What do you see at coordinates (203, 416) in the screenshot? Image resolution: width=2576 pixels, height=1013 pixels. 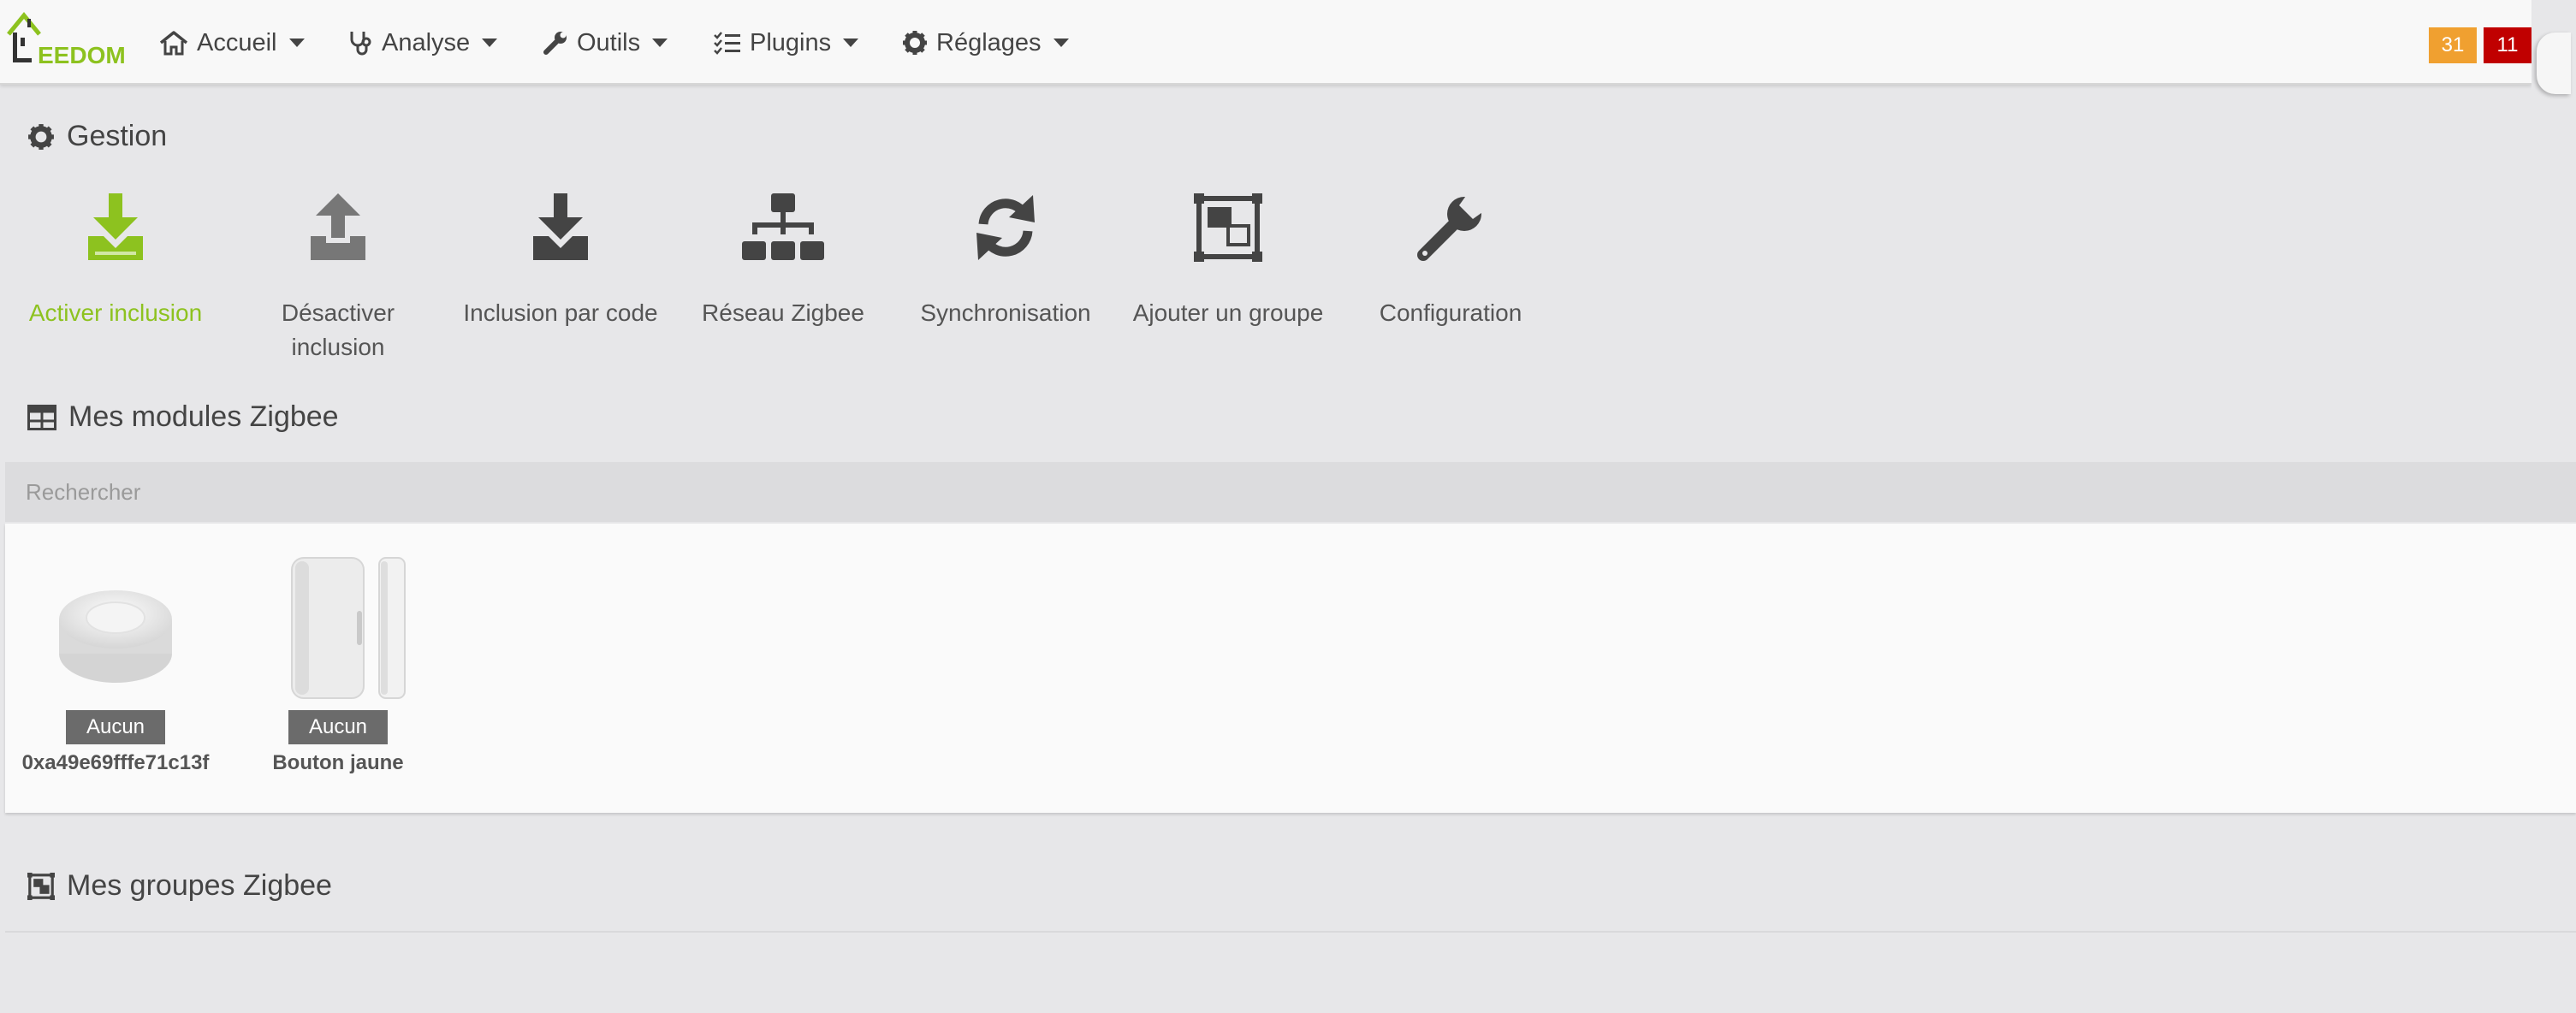 I see `modules-title-text: Mes modules Zigbee` at bounding box center [203, 416].